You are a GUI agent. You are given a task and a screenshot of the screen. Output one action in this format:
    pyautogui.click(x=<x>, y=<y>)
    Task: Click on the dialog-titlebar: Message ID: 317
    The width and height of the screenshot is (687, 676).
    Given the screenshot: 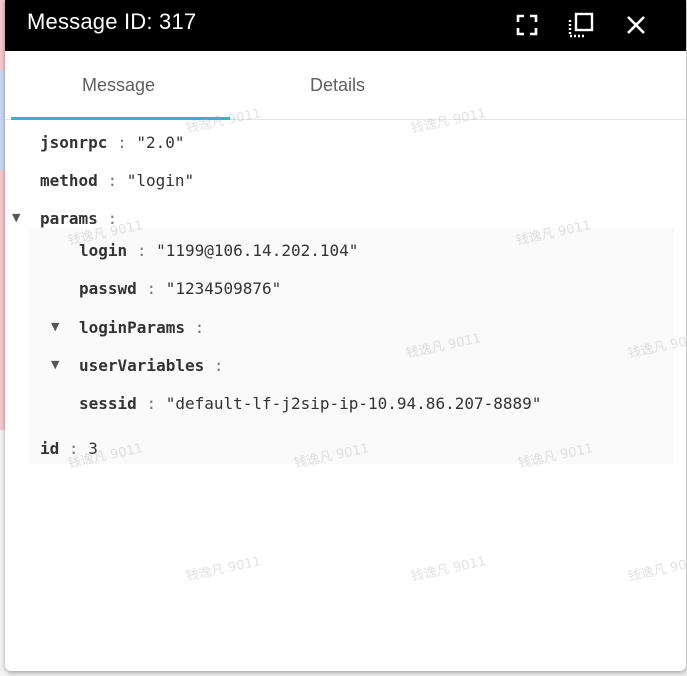 What is the action you would take?
    pyautogui.click(x=345, y=25)
    